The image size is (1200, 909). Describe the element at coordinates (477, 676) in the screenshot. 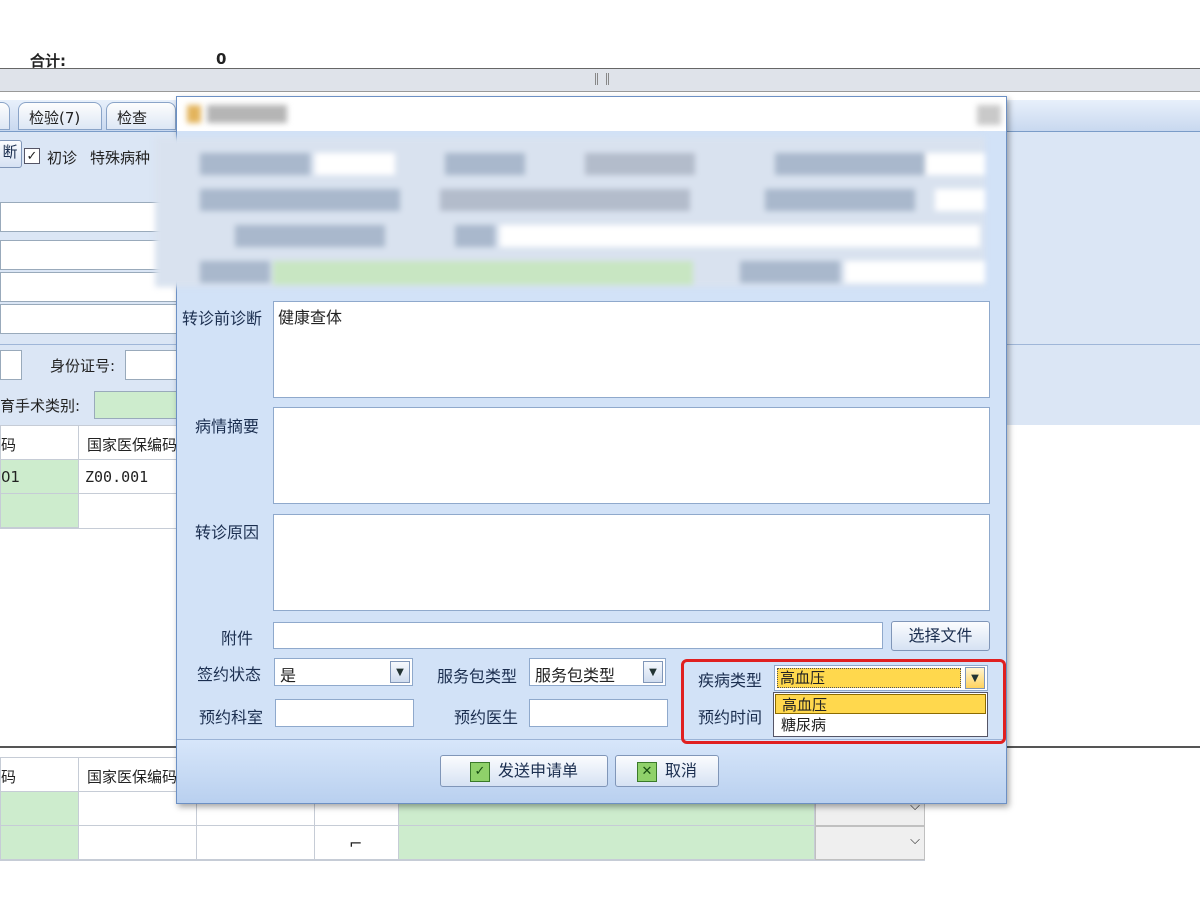

I see `service-package-label: 服务包类型` at that location.